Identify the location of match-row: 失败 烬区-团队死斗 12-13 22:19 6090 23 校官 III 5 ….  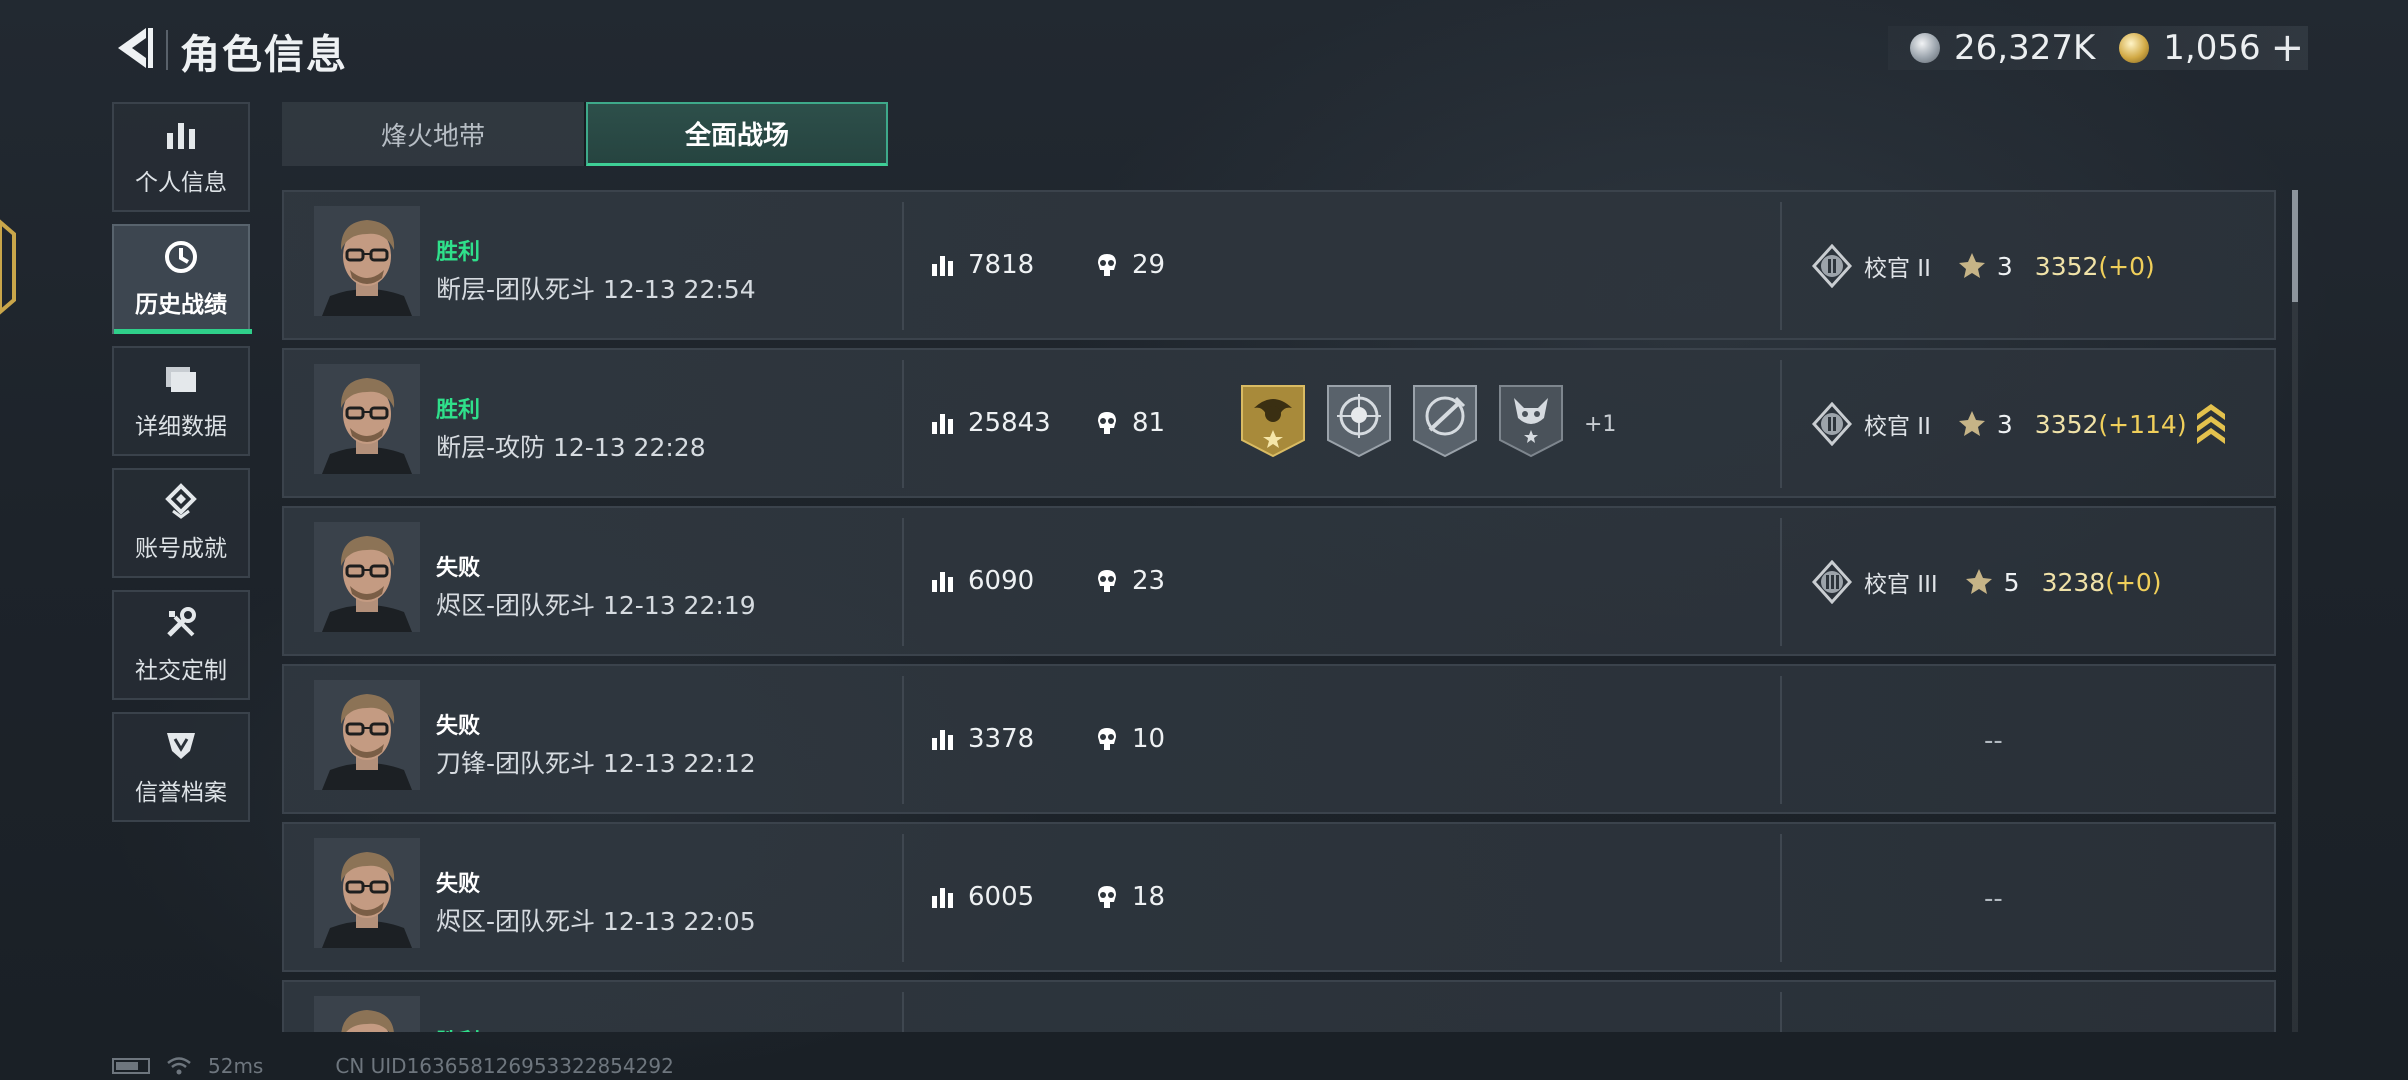
(1279, 581).